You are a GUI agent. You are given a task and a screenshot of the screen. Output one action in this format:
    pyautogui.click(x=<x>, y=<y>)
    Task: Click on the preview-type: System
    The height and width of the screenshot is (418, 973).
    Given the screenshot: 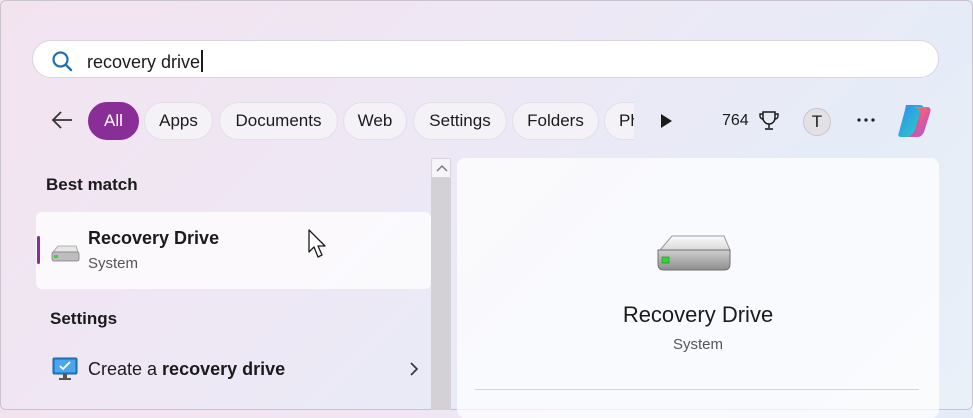 What is the action you would take?
    pyautogui.click(x=697, y=344)
    